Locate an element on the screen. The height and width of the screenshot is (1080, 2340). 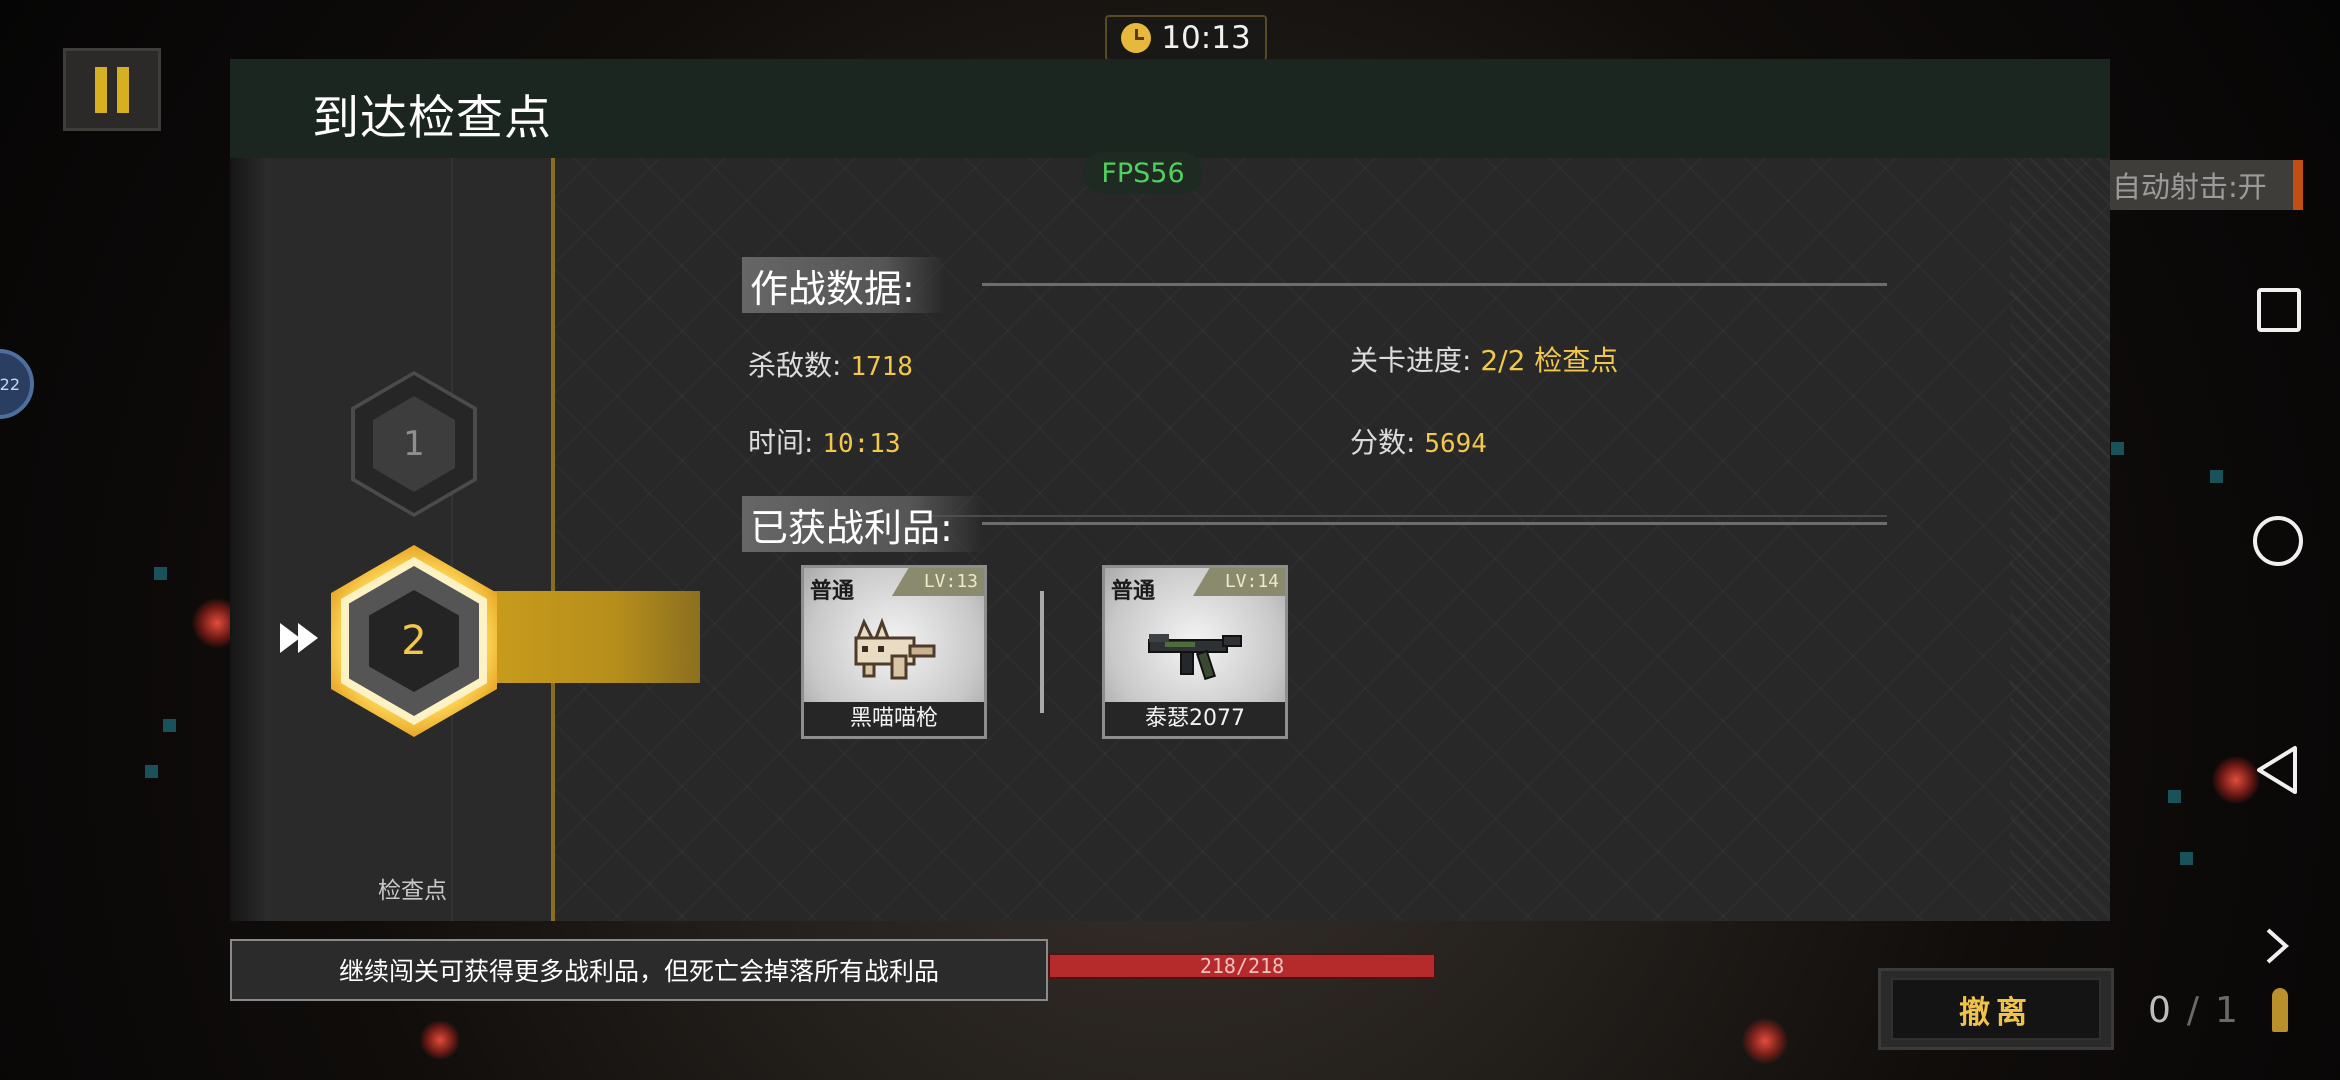
checkpoint-rail is located at coordinates (412, 539).